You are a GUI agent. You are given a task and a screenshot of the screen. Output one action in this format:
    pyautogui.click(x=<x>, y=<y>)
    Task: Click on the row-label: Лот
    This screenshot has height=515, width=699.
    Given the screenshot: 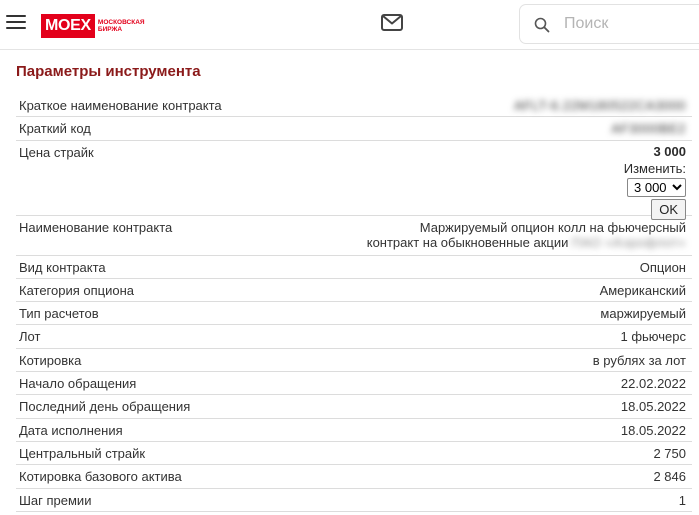 What is the action you would take?
    pyautogui.click(x=30, y=337)
    